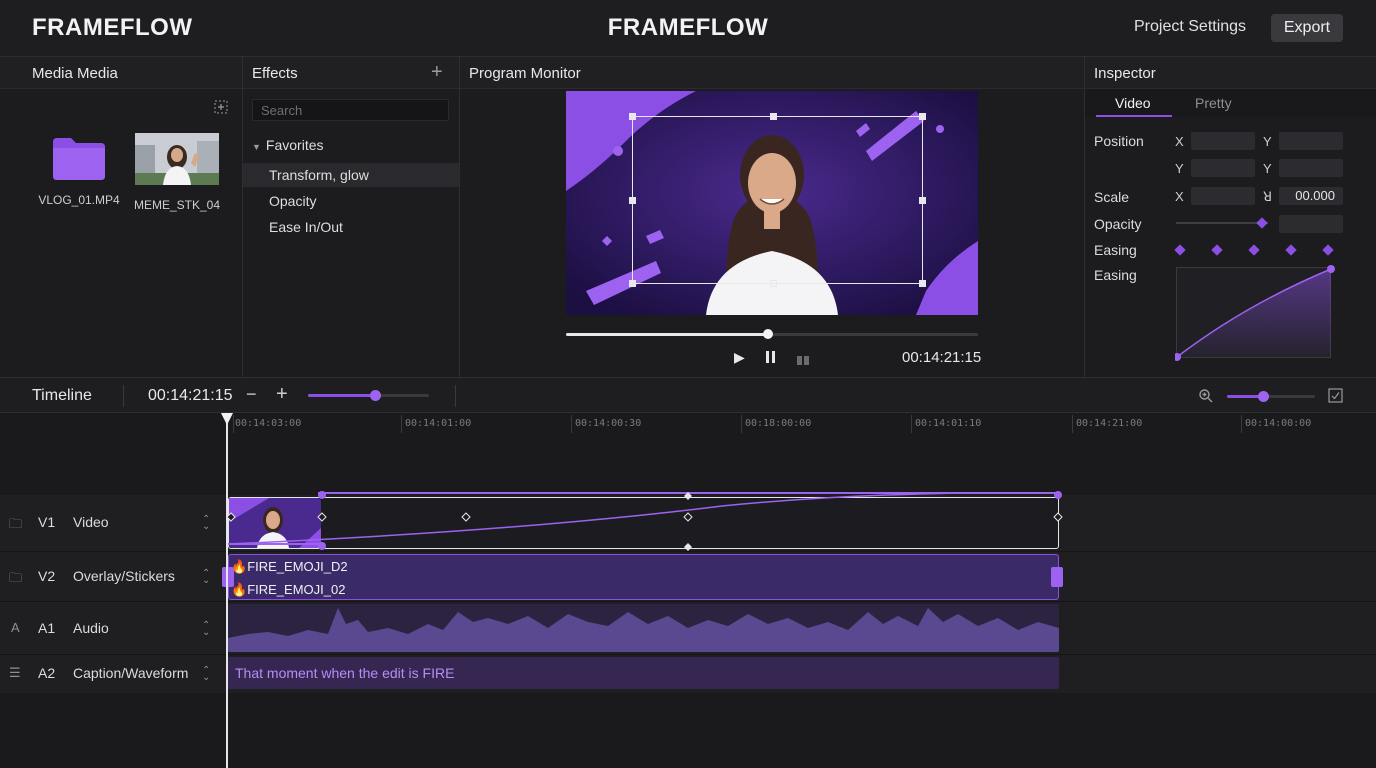 Image resolution: width=1376 pixels, height=768 pixels. What do you see at coordinates (1112, 197) in the screenshot?
I see `scale-label: Scale` at bounding box center [1112, 197].